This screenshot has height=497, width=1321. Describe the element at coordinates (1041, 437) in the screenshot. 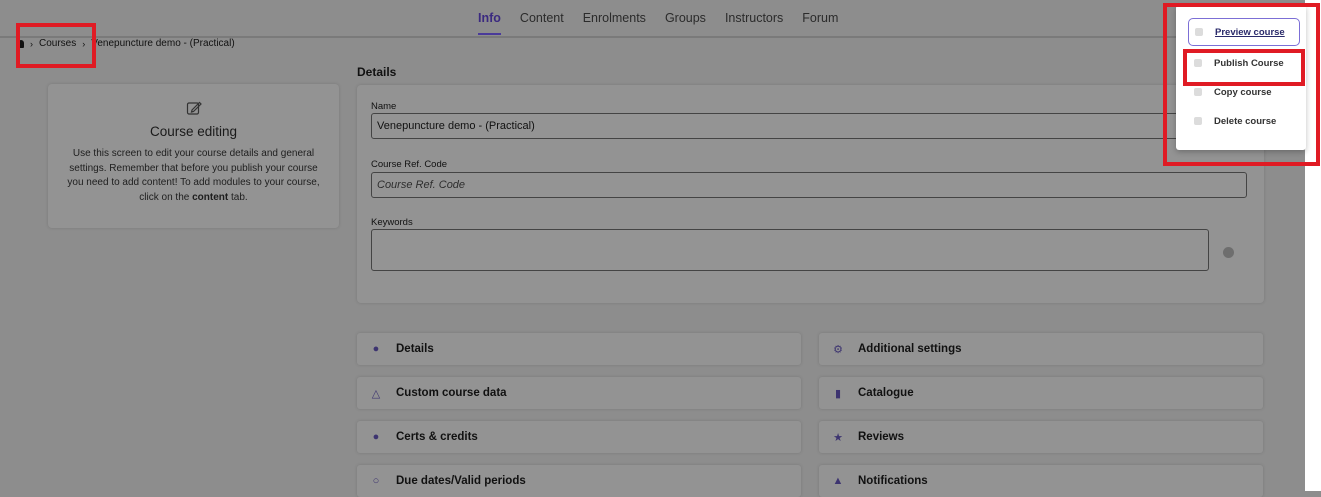

I see `accordion-reviews: ★ Reviews` at that location.